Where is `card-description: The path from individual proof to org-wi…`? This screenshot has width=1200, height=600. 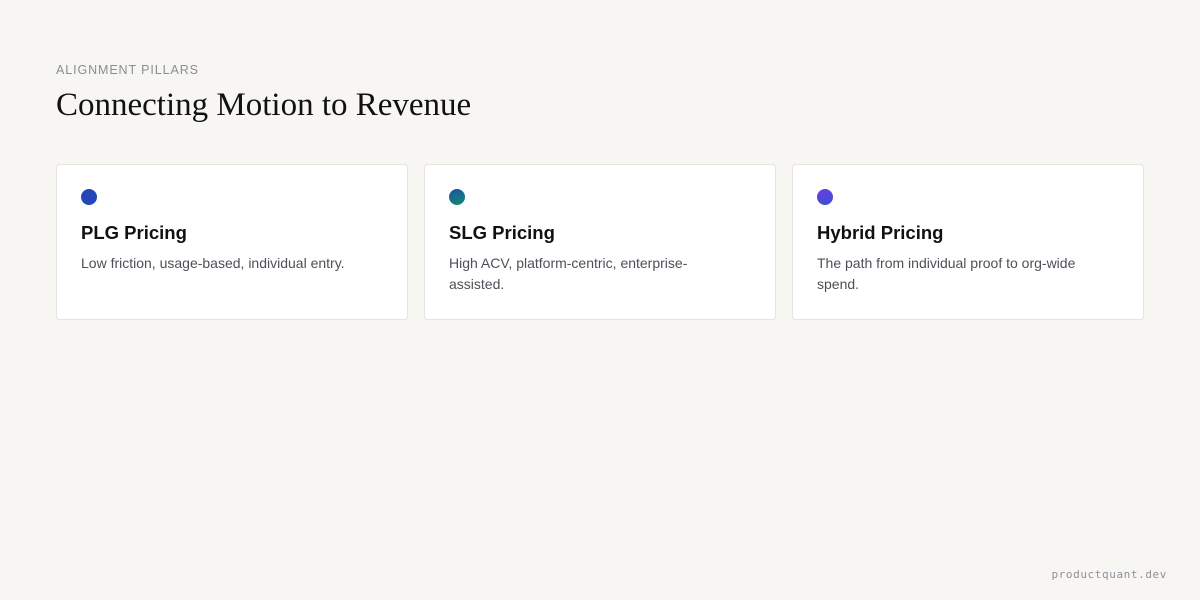 card-description: The path from individual proof to org-wi… is located at coordinates (946, 273).